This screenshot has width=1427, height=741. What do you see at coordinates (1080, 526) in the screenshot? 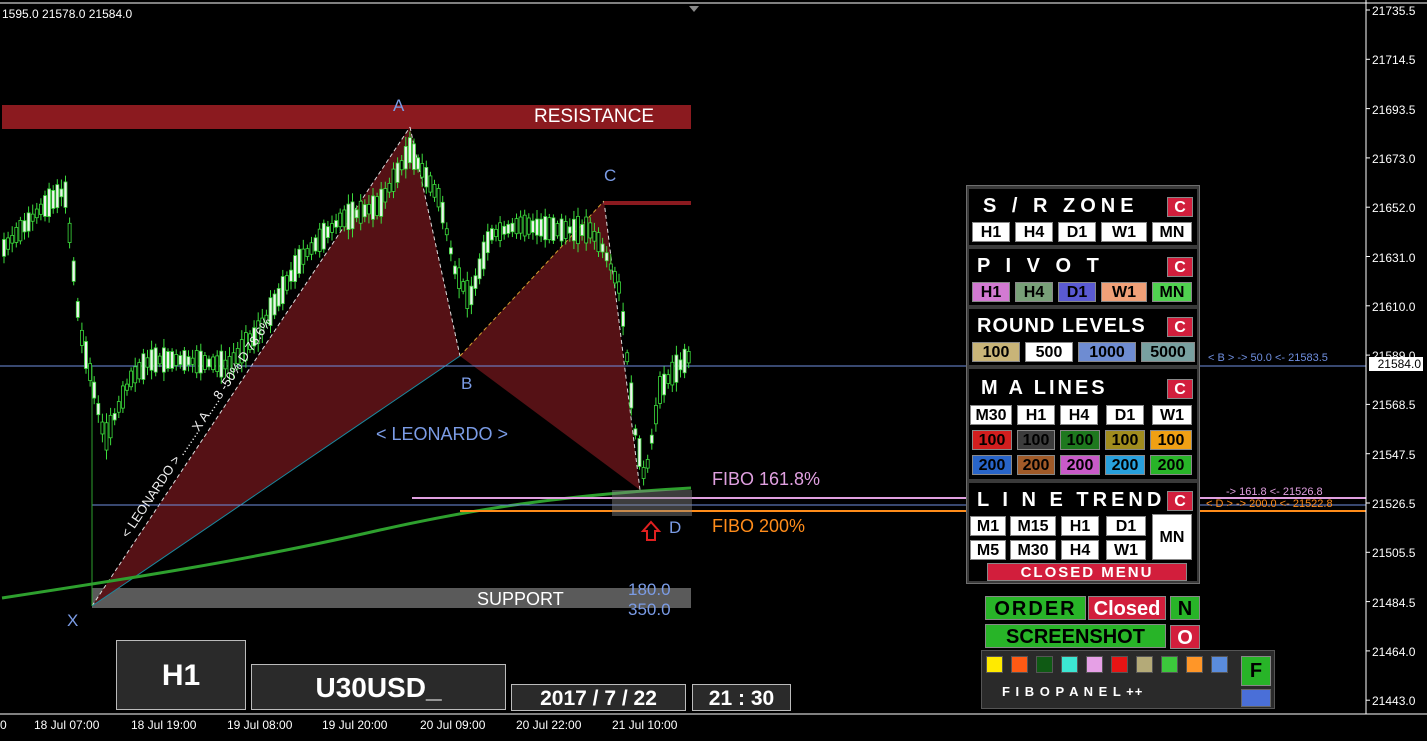
I see `trend-h1-button: H1` at bounding box center [1080, 526].